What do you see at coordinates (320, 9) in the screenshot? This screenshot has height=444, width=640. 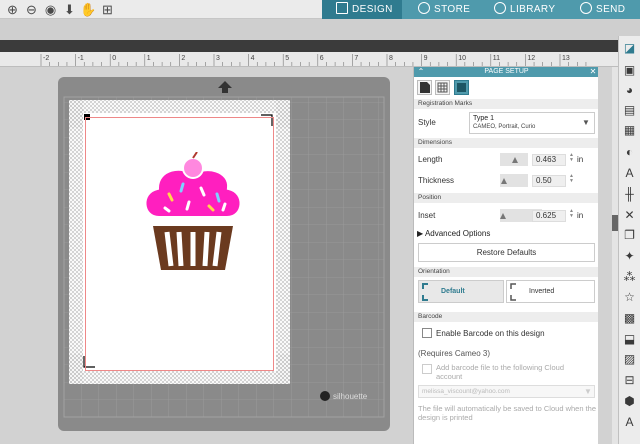 I see `top-toolbar: ⊕ ⊖ ◉ ⬇ ✋ ⊞ DESIGN STORE LIBRARY SEND` at bounding box center [320, 9].